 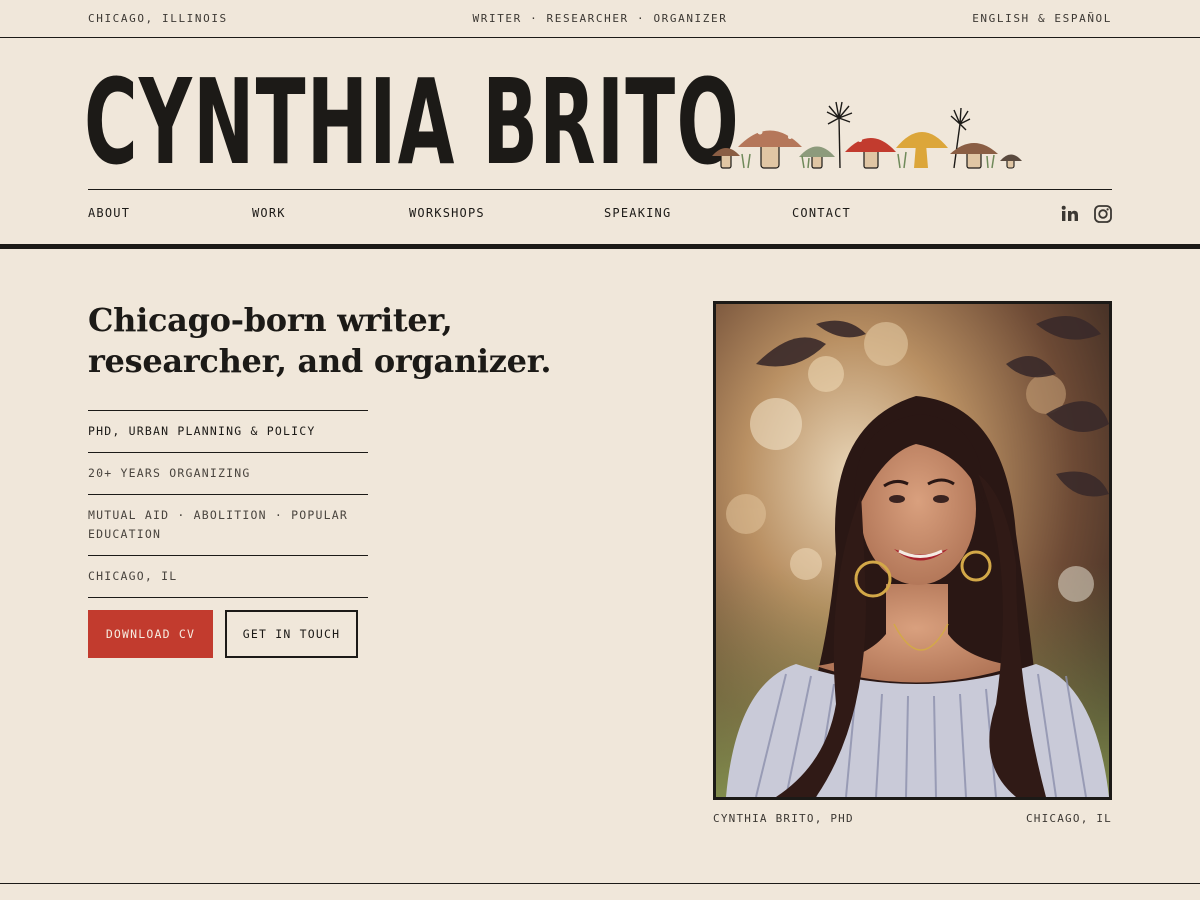 I want to click on nav-divider, so click(x=600, y=246).